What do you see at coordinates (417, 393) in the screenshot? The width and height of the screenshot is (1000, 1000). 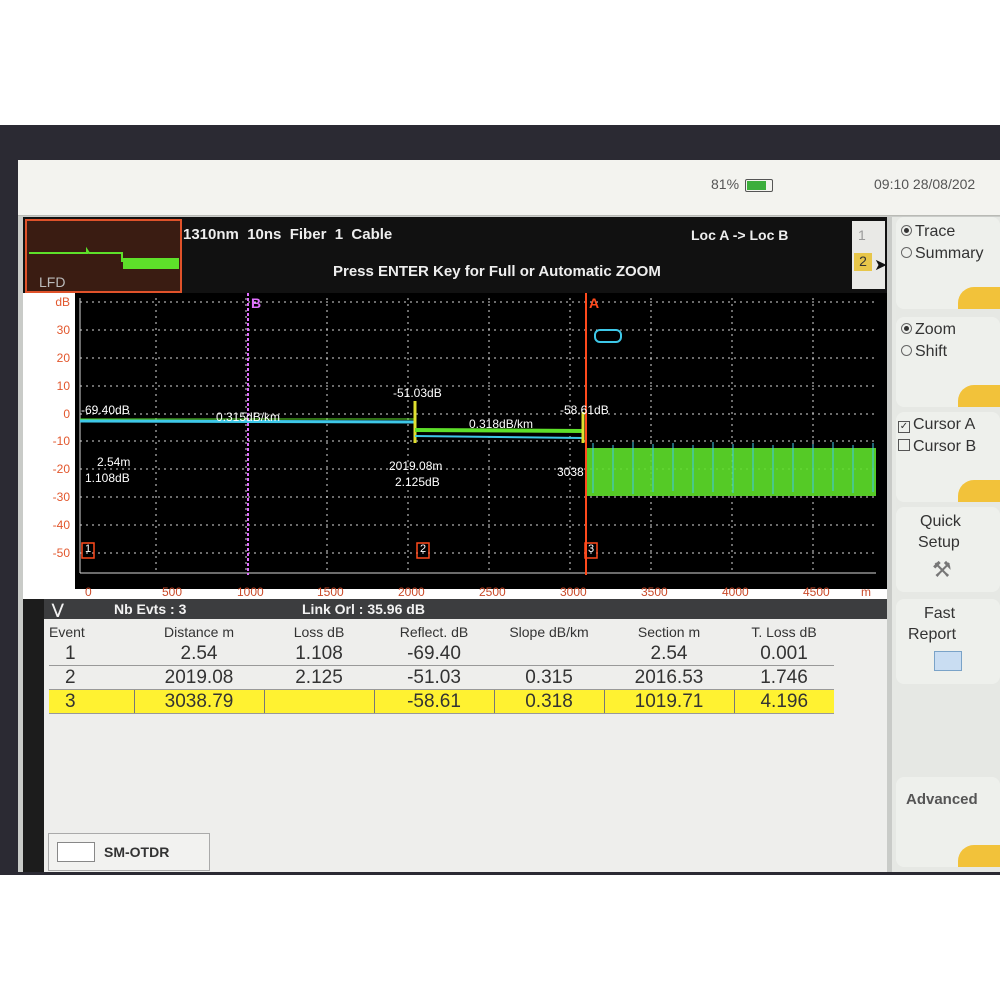 I see `event2-reflect-label: -51.03dB` at bounding box center [417, 393].